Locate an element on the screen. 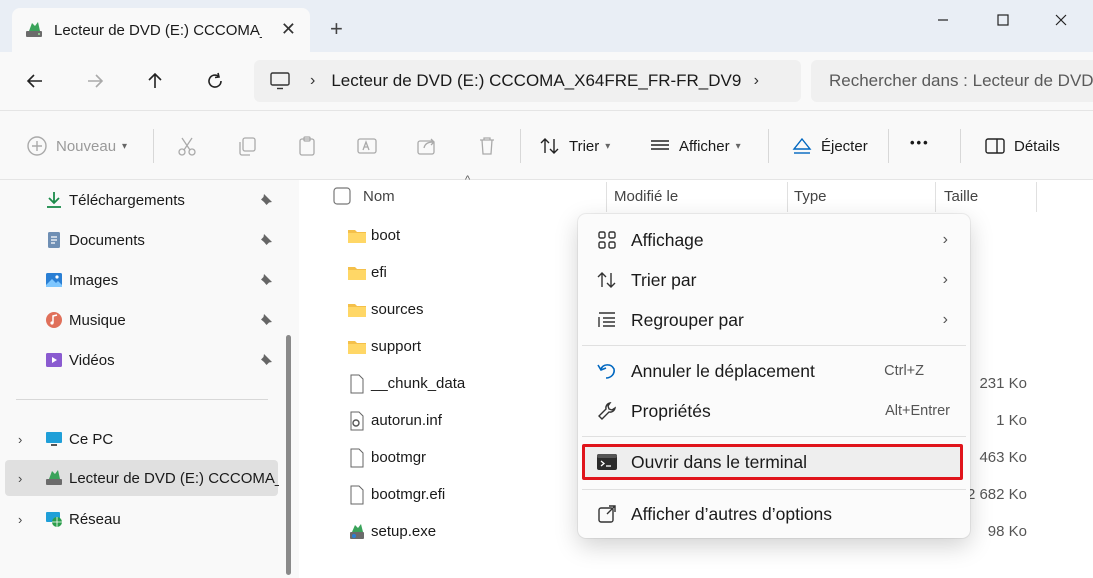 The width and height of the screenshot is (1093, 578). share-button is located at coordinates (431, 146).